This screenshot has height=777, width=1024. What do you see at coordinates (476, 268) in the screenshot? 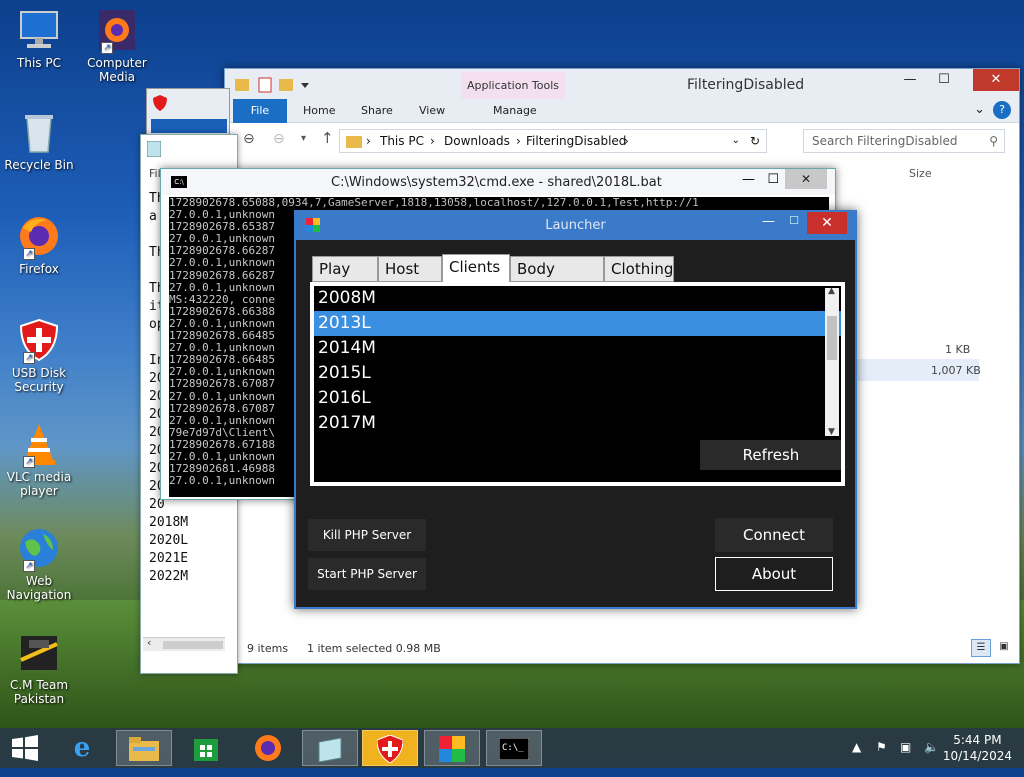
I see `tab-clients: Clients` at bounding box center [476, 268].